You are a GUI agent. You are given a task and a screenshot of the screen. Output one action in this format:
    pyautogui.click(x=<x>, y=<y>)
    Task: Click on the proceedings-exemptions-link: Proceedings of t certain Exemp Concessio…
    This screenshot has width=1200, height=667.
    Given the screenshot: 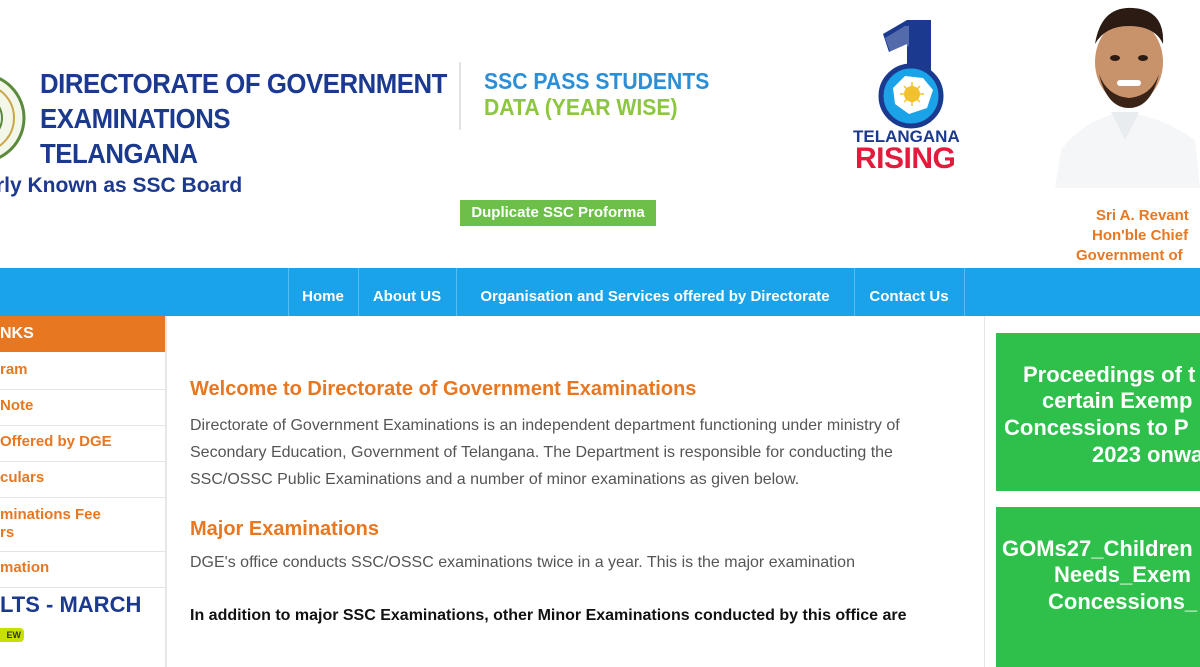 What is the action you would take?
    pyautogui.click(x=1098, y=412)
    